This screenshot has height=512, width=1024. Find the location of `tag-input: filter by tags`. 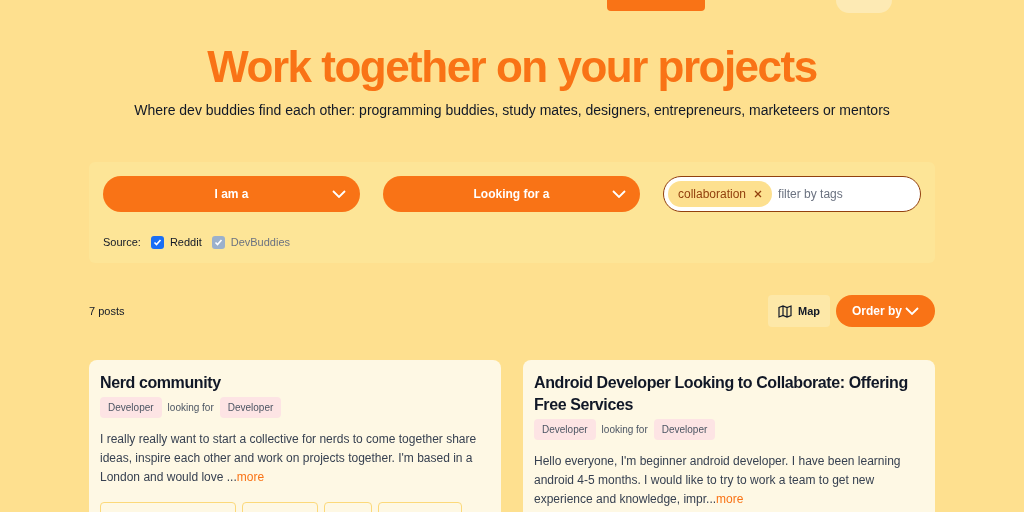

tag-input: filter by tags is located at coordinates (847, 194).